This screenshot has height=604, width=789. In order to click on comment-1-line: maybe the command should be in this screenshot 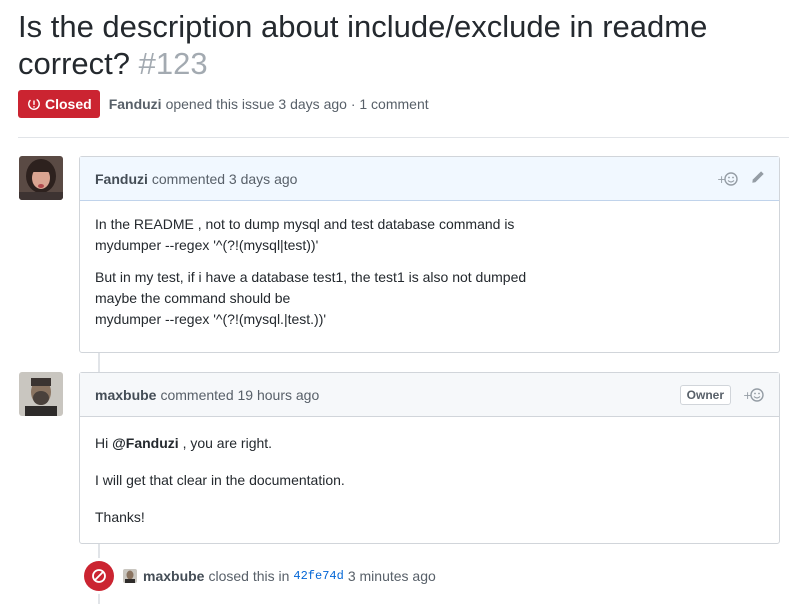, I will do `click(193, 298)`.